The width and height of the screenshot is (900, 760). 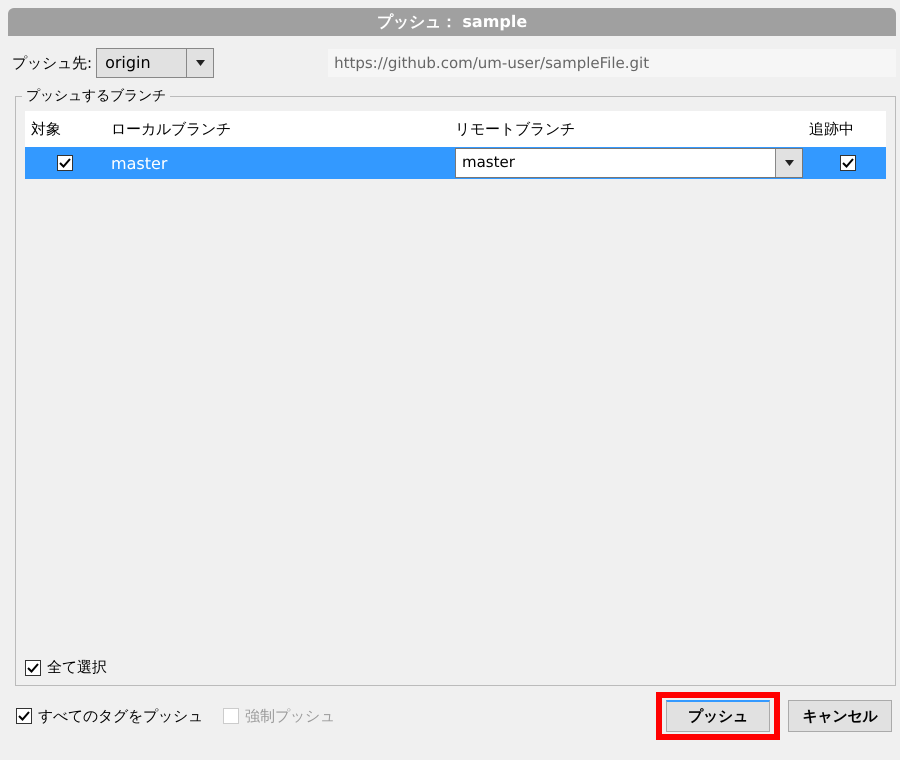 I want to click on remote-dropdown: origin, so click(x=155, y=63).